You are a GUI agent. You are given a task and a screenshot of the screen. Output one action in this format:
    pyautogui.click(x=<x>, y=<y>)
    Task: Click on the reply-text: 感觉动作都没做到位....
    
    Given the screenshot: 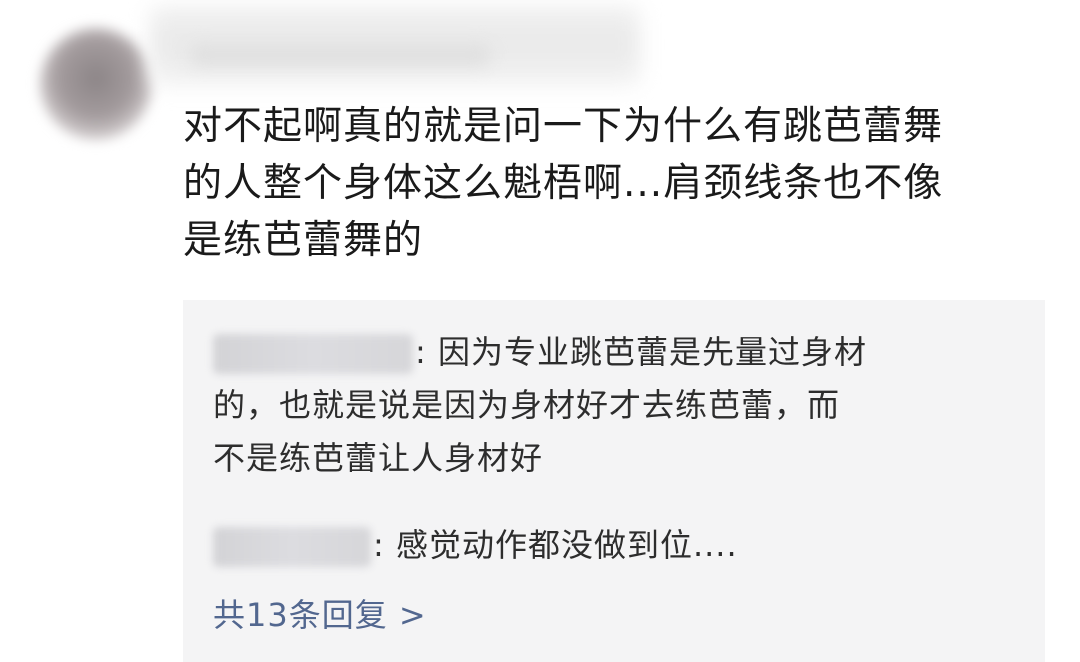 What is the action you would take?
    pyautogui.click(x=566, y=545)
    